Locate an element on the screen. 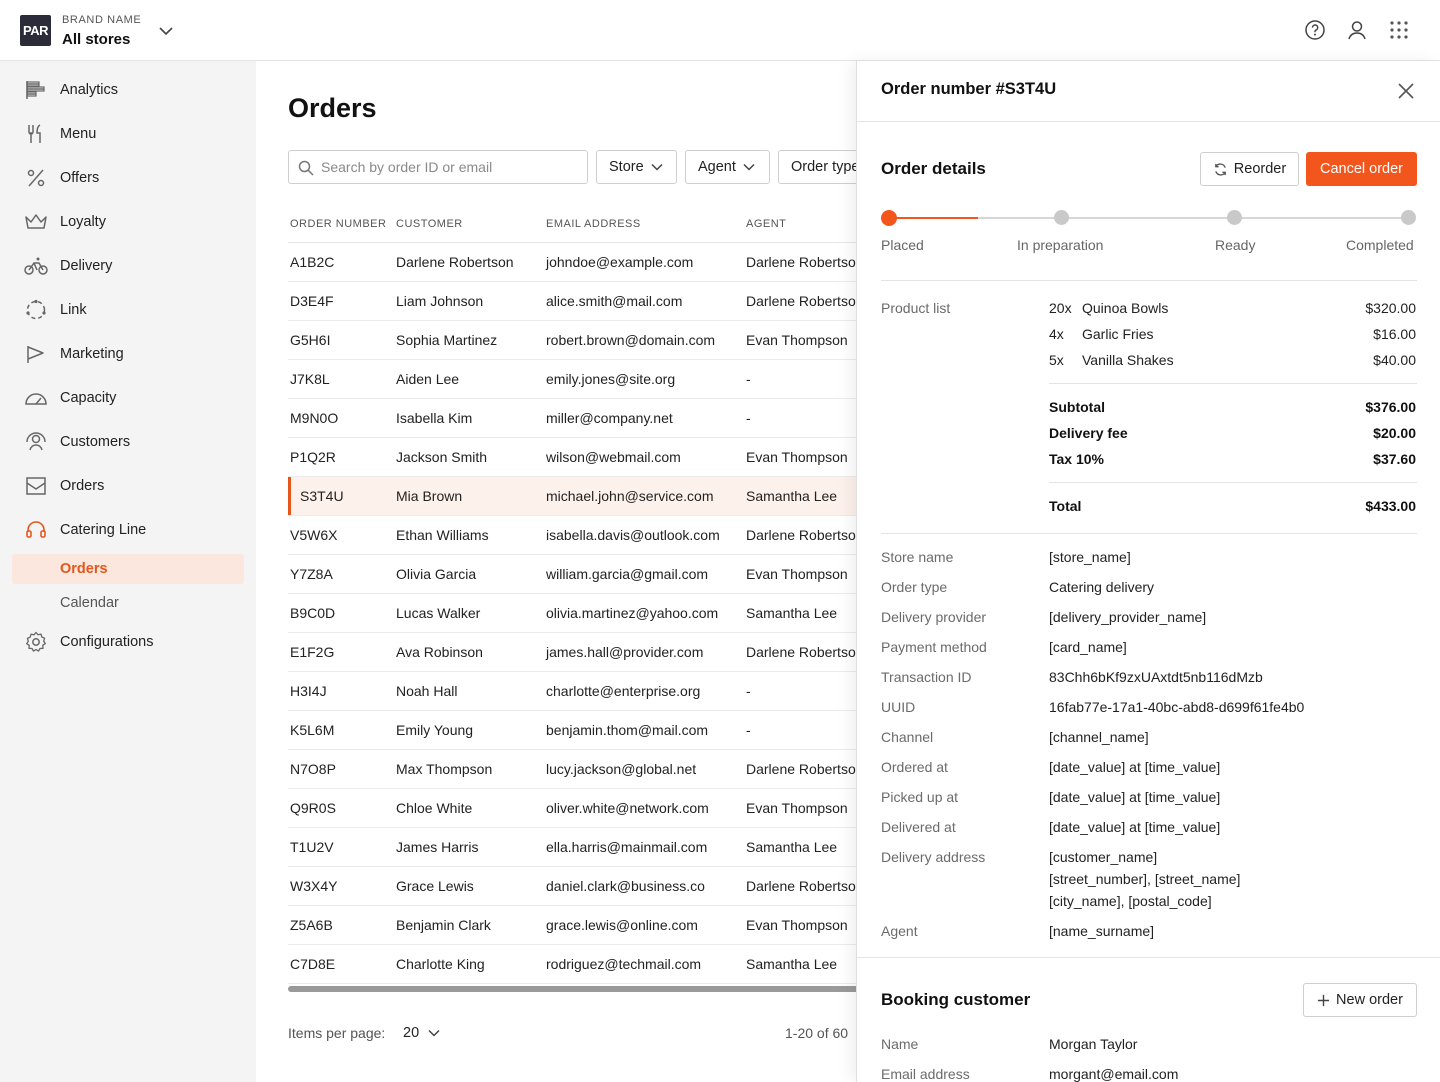 Image resolution: width=1440 pixels, height=1082 pixels. brand-logo: PAR is located at coordinates (35, 30).